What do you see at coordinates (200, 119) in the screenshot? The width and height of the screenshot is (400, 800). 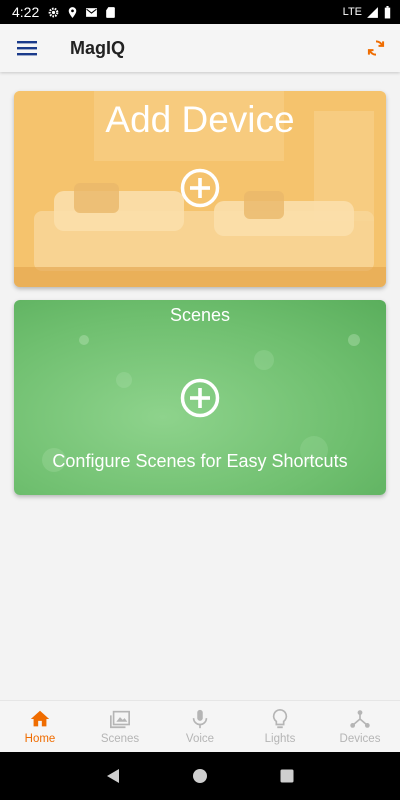 I see `add-device-title: Add Device` at bounding box center [200, 119].